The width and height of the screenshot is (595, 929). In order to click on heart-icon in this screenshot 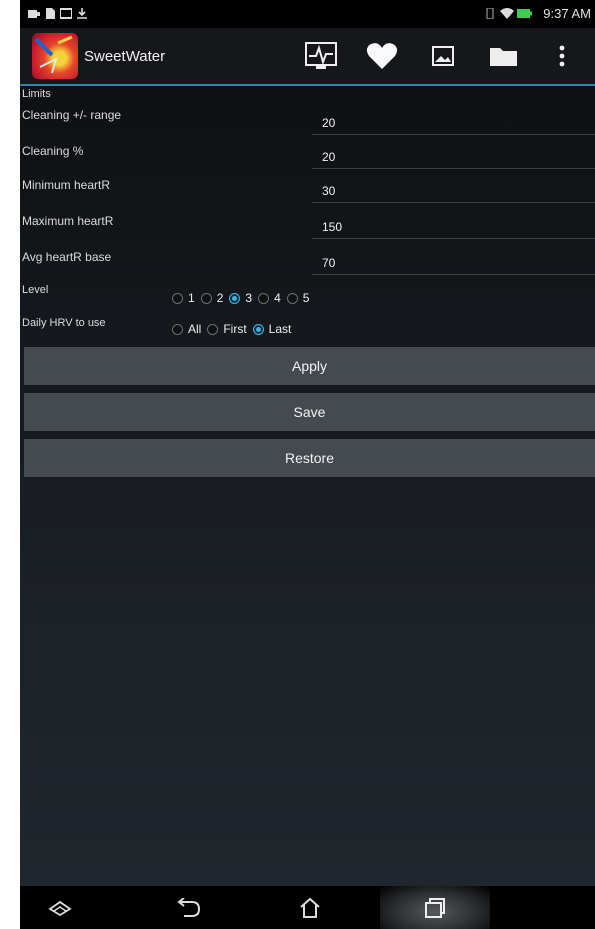, I will do `click(382, 56)`.